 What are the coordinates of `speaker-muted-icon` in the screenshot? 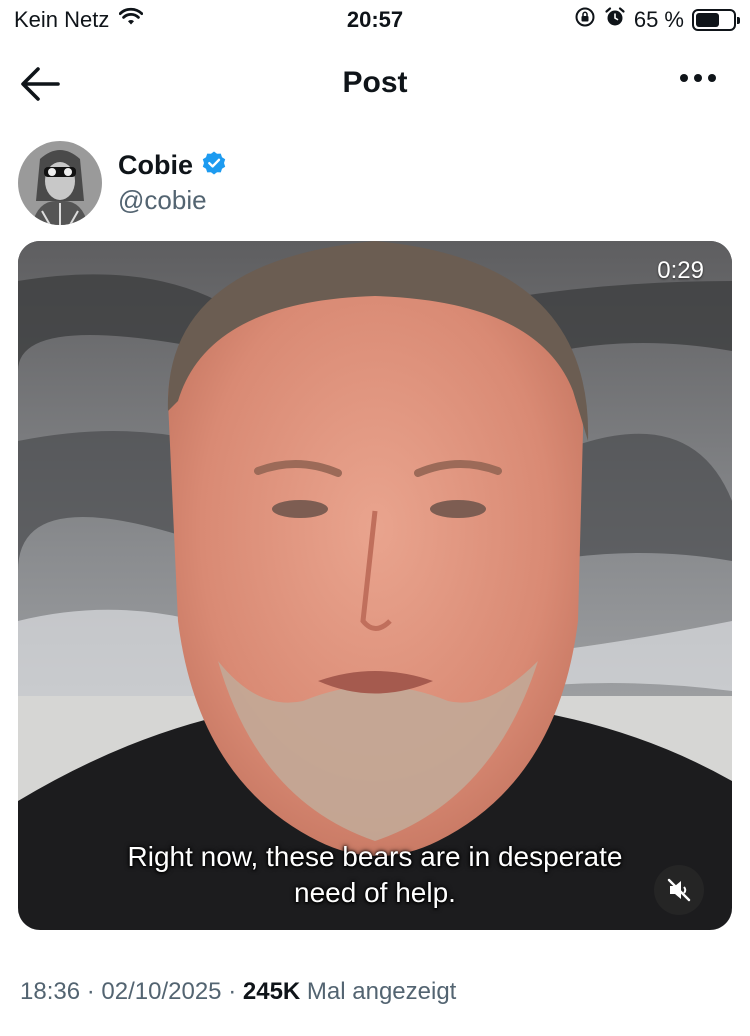 It's located at (679, 890).